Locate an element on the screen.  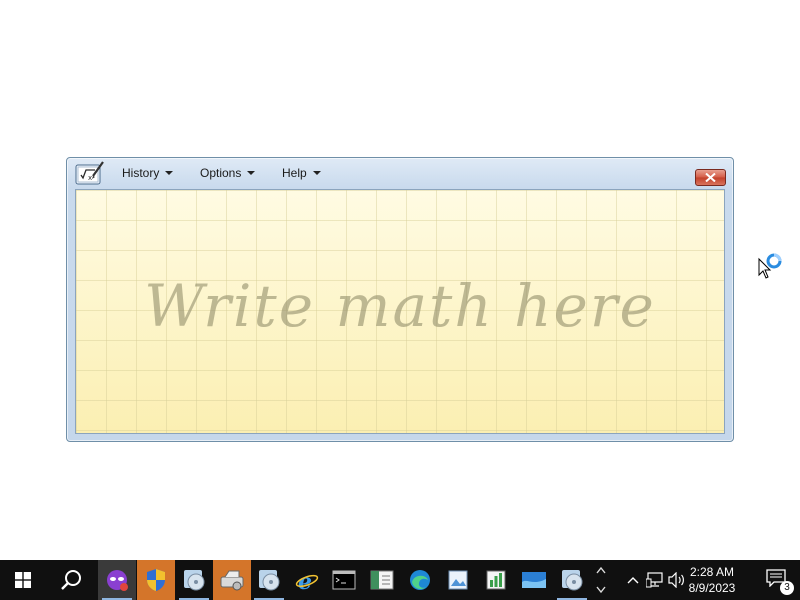
taskbar: e 2:28 AM 8/9/2023 3 is located at coordinates (400, 580).